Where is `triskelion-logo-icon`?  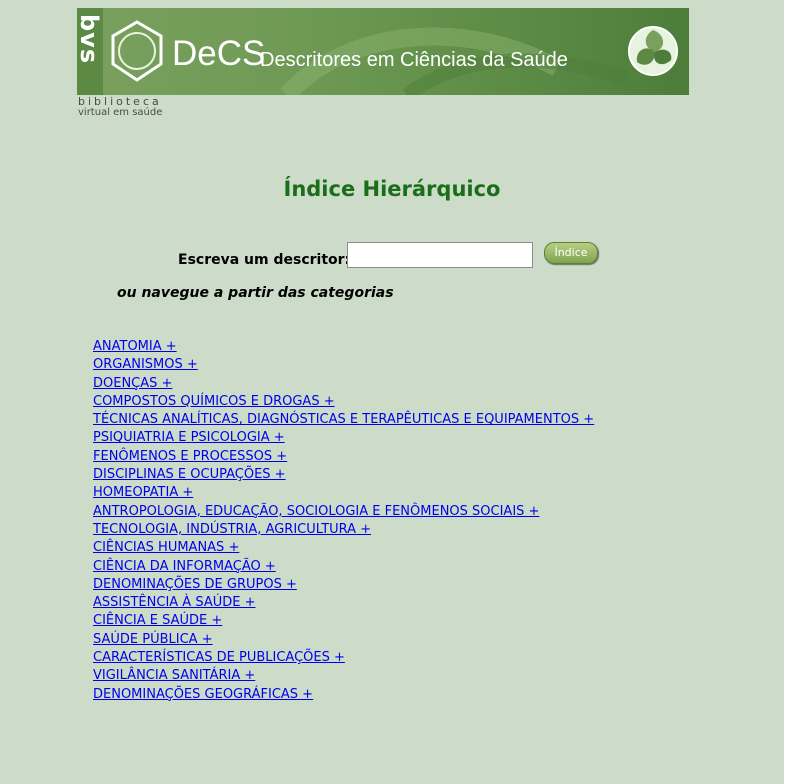 triskelion-logo-icon is located at coordinates (653, 51).